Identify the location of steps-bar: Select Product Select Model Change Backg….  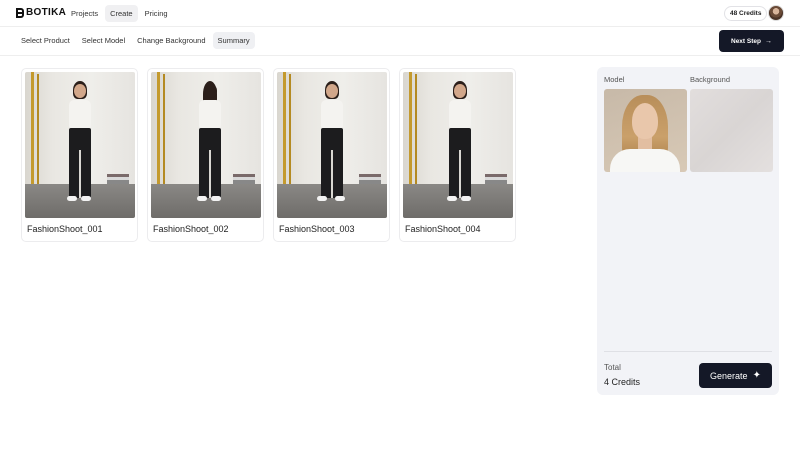
(400, 41).